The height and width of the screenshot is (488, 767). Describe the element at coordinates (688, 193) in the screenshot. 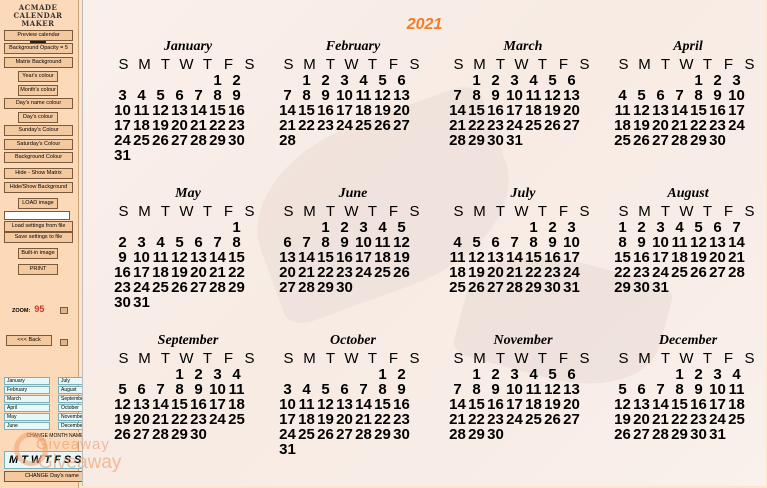

I see `month-name: August` at that location.